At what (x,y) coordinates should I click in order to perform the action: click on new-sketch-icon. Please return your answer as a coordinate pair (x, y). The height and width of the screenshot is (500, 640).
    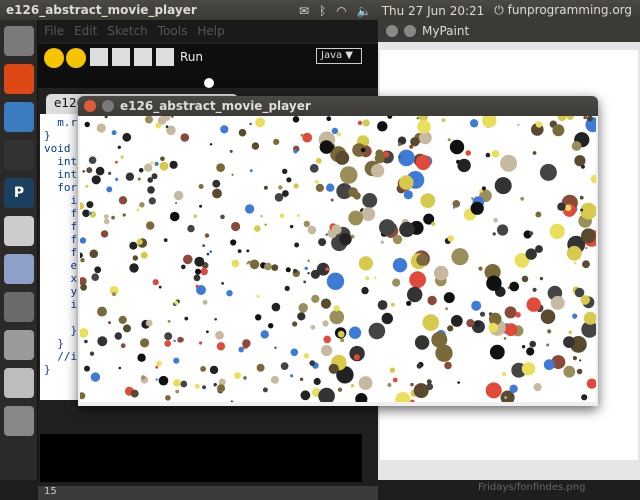
    Looking at the image, I should click on (99, 57).